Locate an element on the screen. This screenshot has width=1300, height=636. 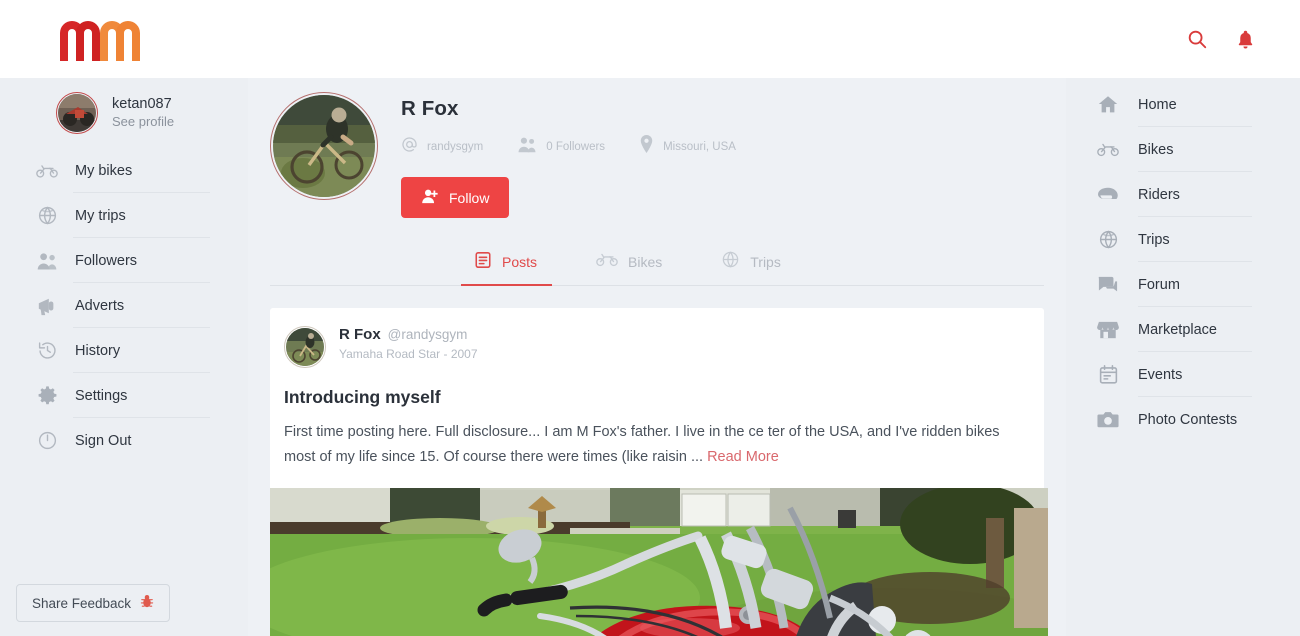
profile-location-text: Missouri, USA is located at coordinates (699, 146).